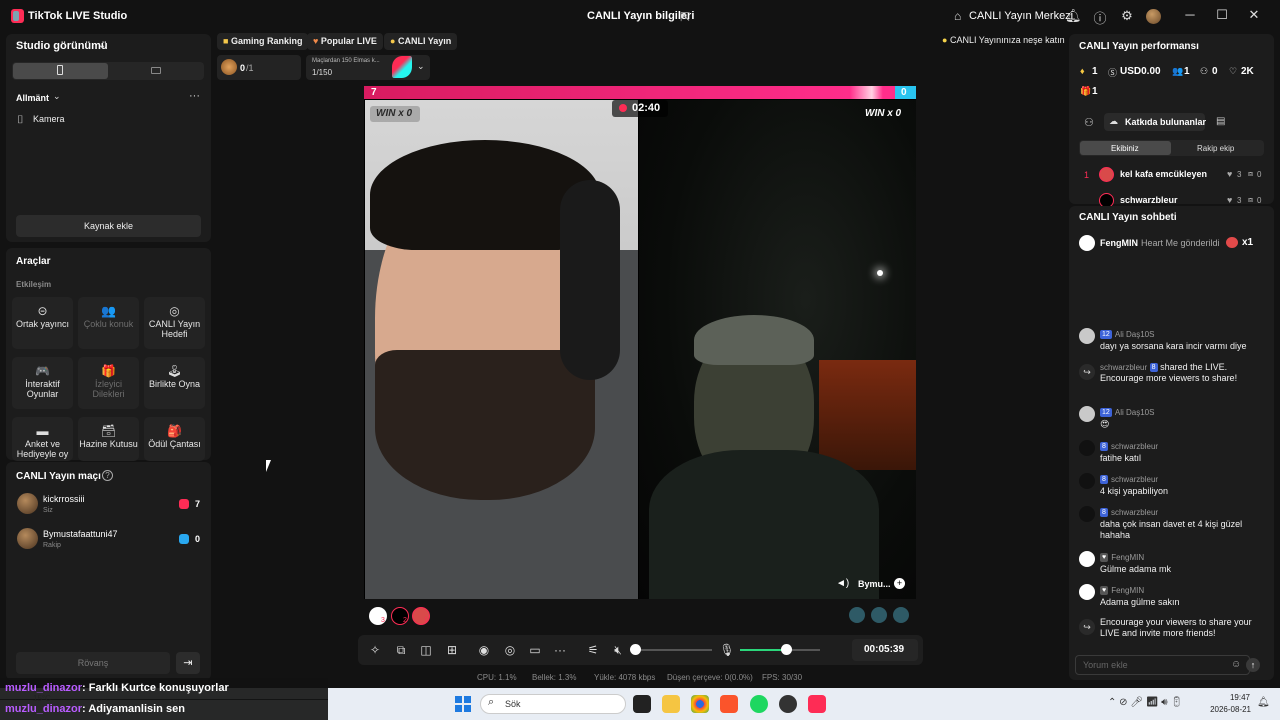  Describe the element at coordinates (48, 510) in the screenshot. I see `player-sub: Siz` at that location.